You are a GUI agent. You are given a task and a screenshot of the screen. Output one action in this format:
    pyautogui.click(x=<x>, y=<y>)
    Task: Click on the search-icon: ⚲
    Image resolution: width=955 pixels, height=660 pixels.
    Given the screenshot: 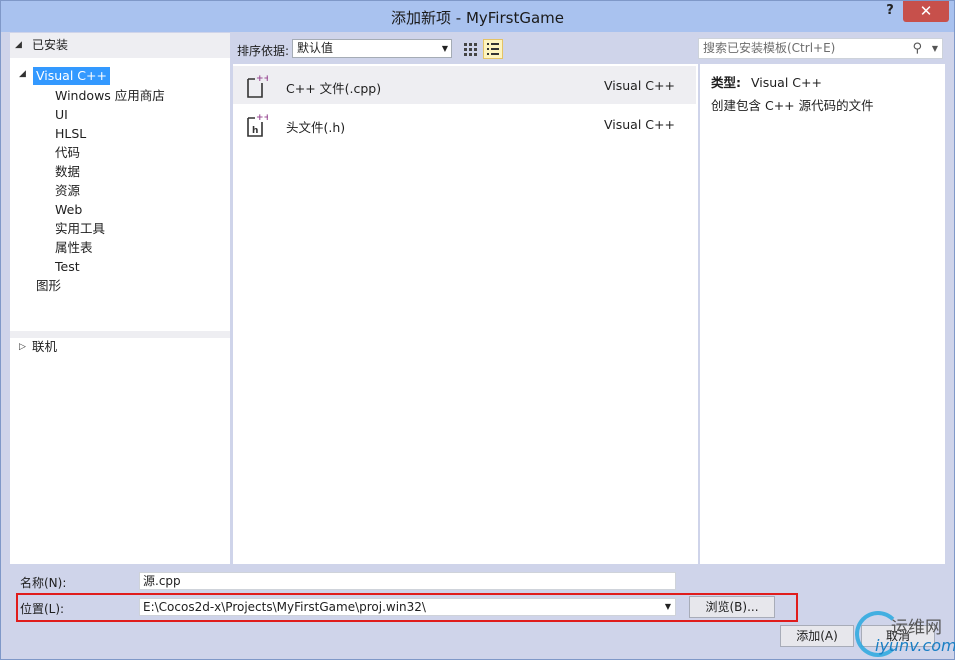 What is the action you would take?
    pyautogui.click(x=917, y=48)
    